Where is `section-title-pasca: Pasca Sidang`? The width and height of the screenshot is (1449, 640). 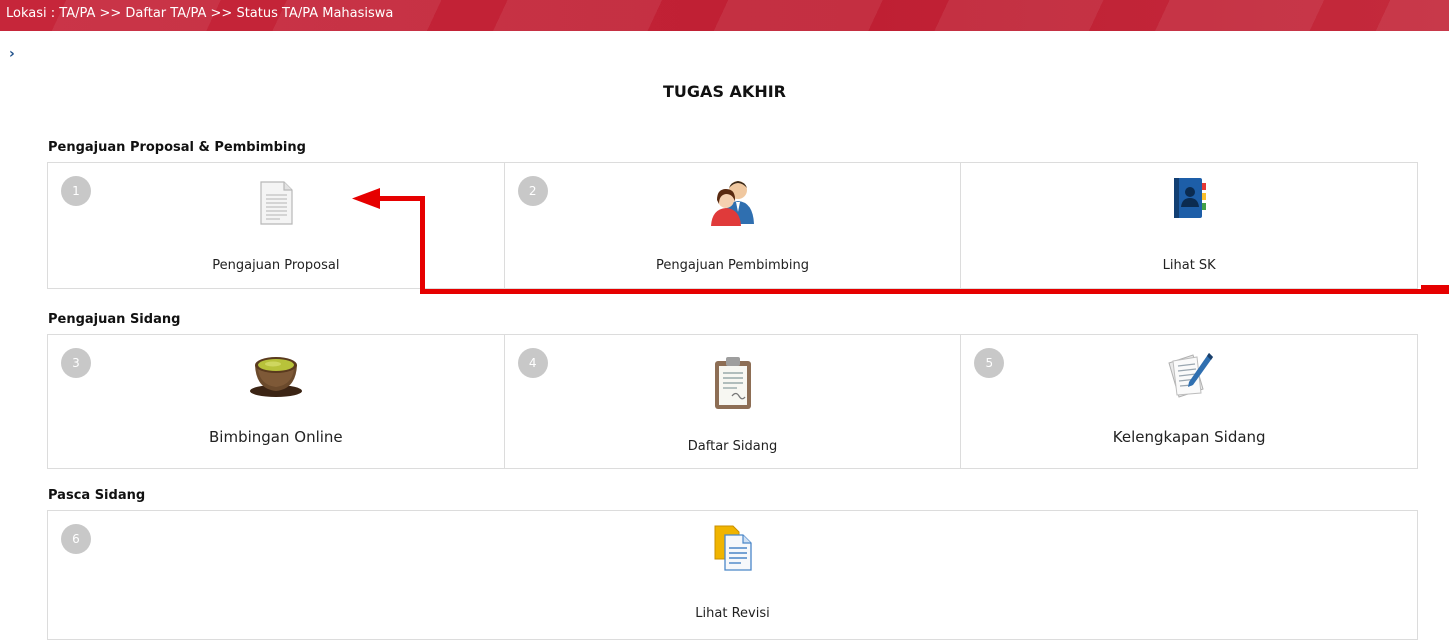 section-title-pasca: Pasca Sidang is located at coordinates (97, 495).